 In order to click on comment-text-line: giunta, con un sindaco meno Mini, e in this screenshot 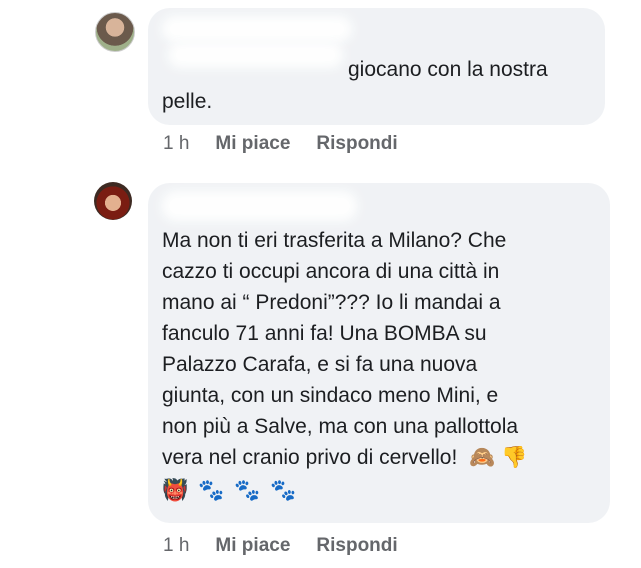, I will do `click(330, 395)`.